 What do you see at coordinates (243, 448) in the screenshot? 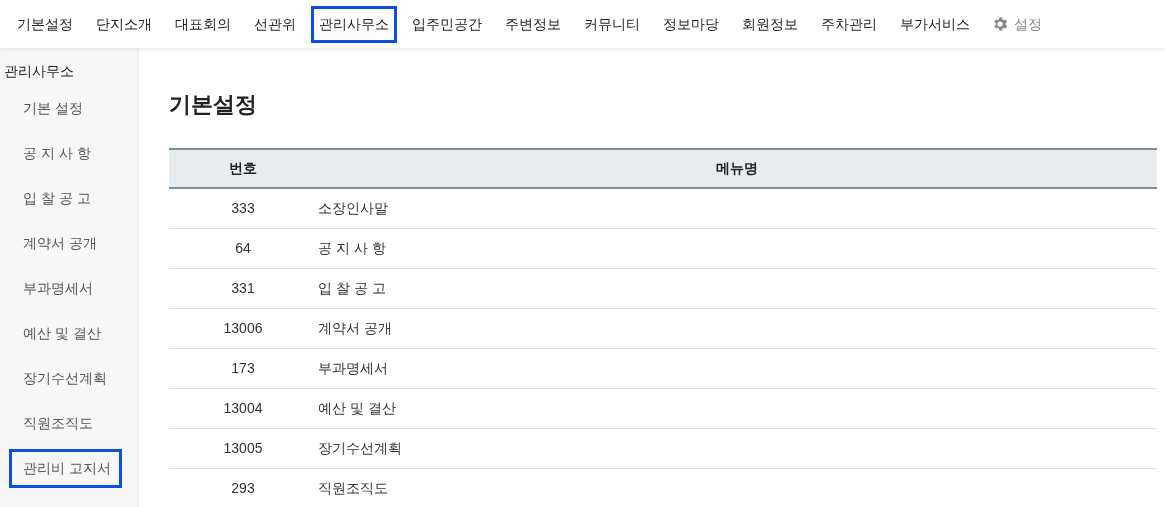
I see `table-cell-text: 13005` at bounding box center [243, 448].